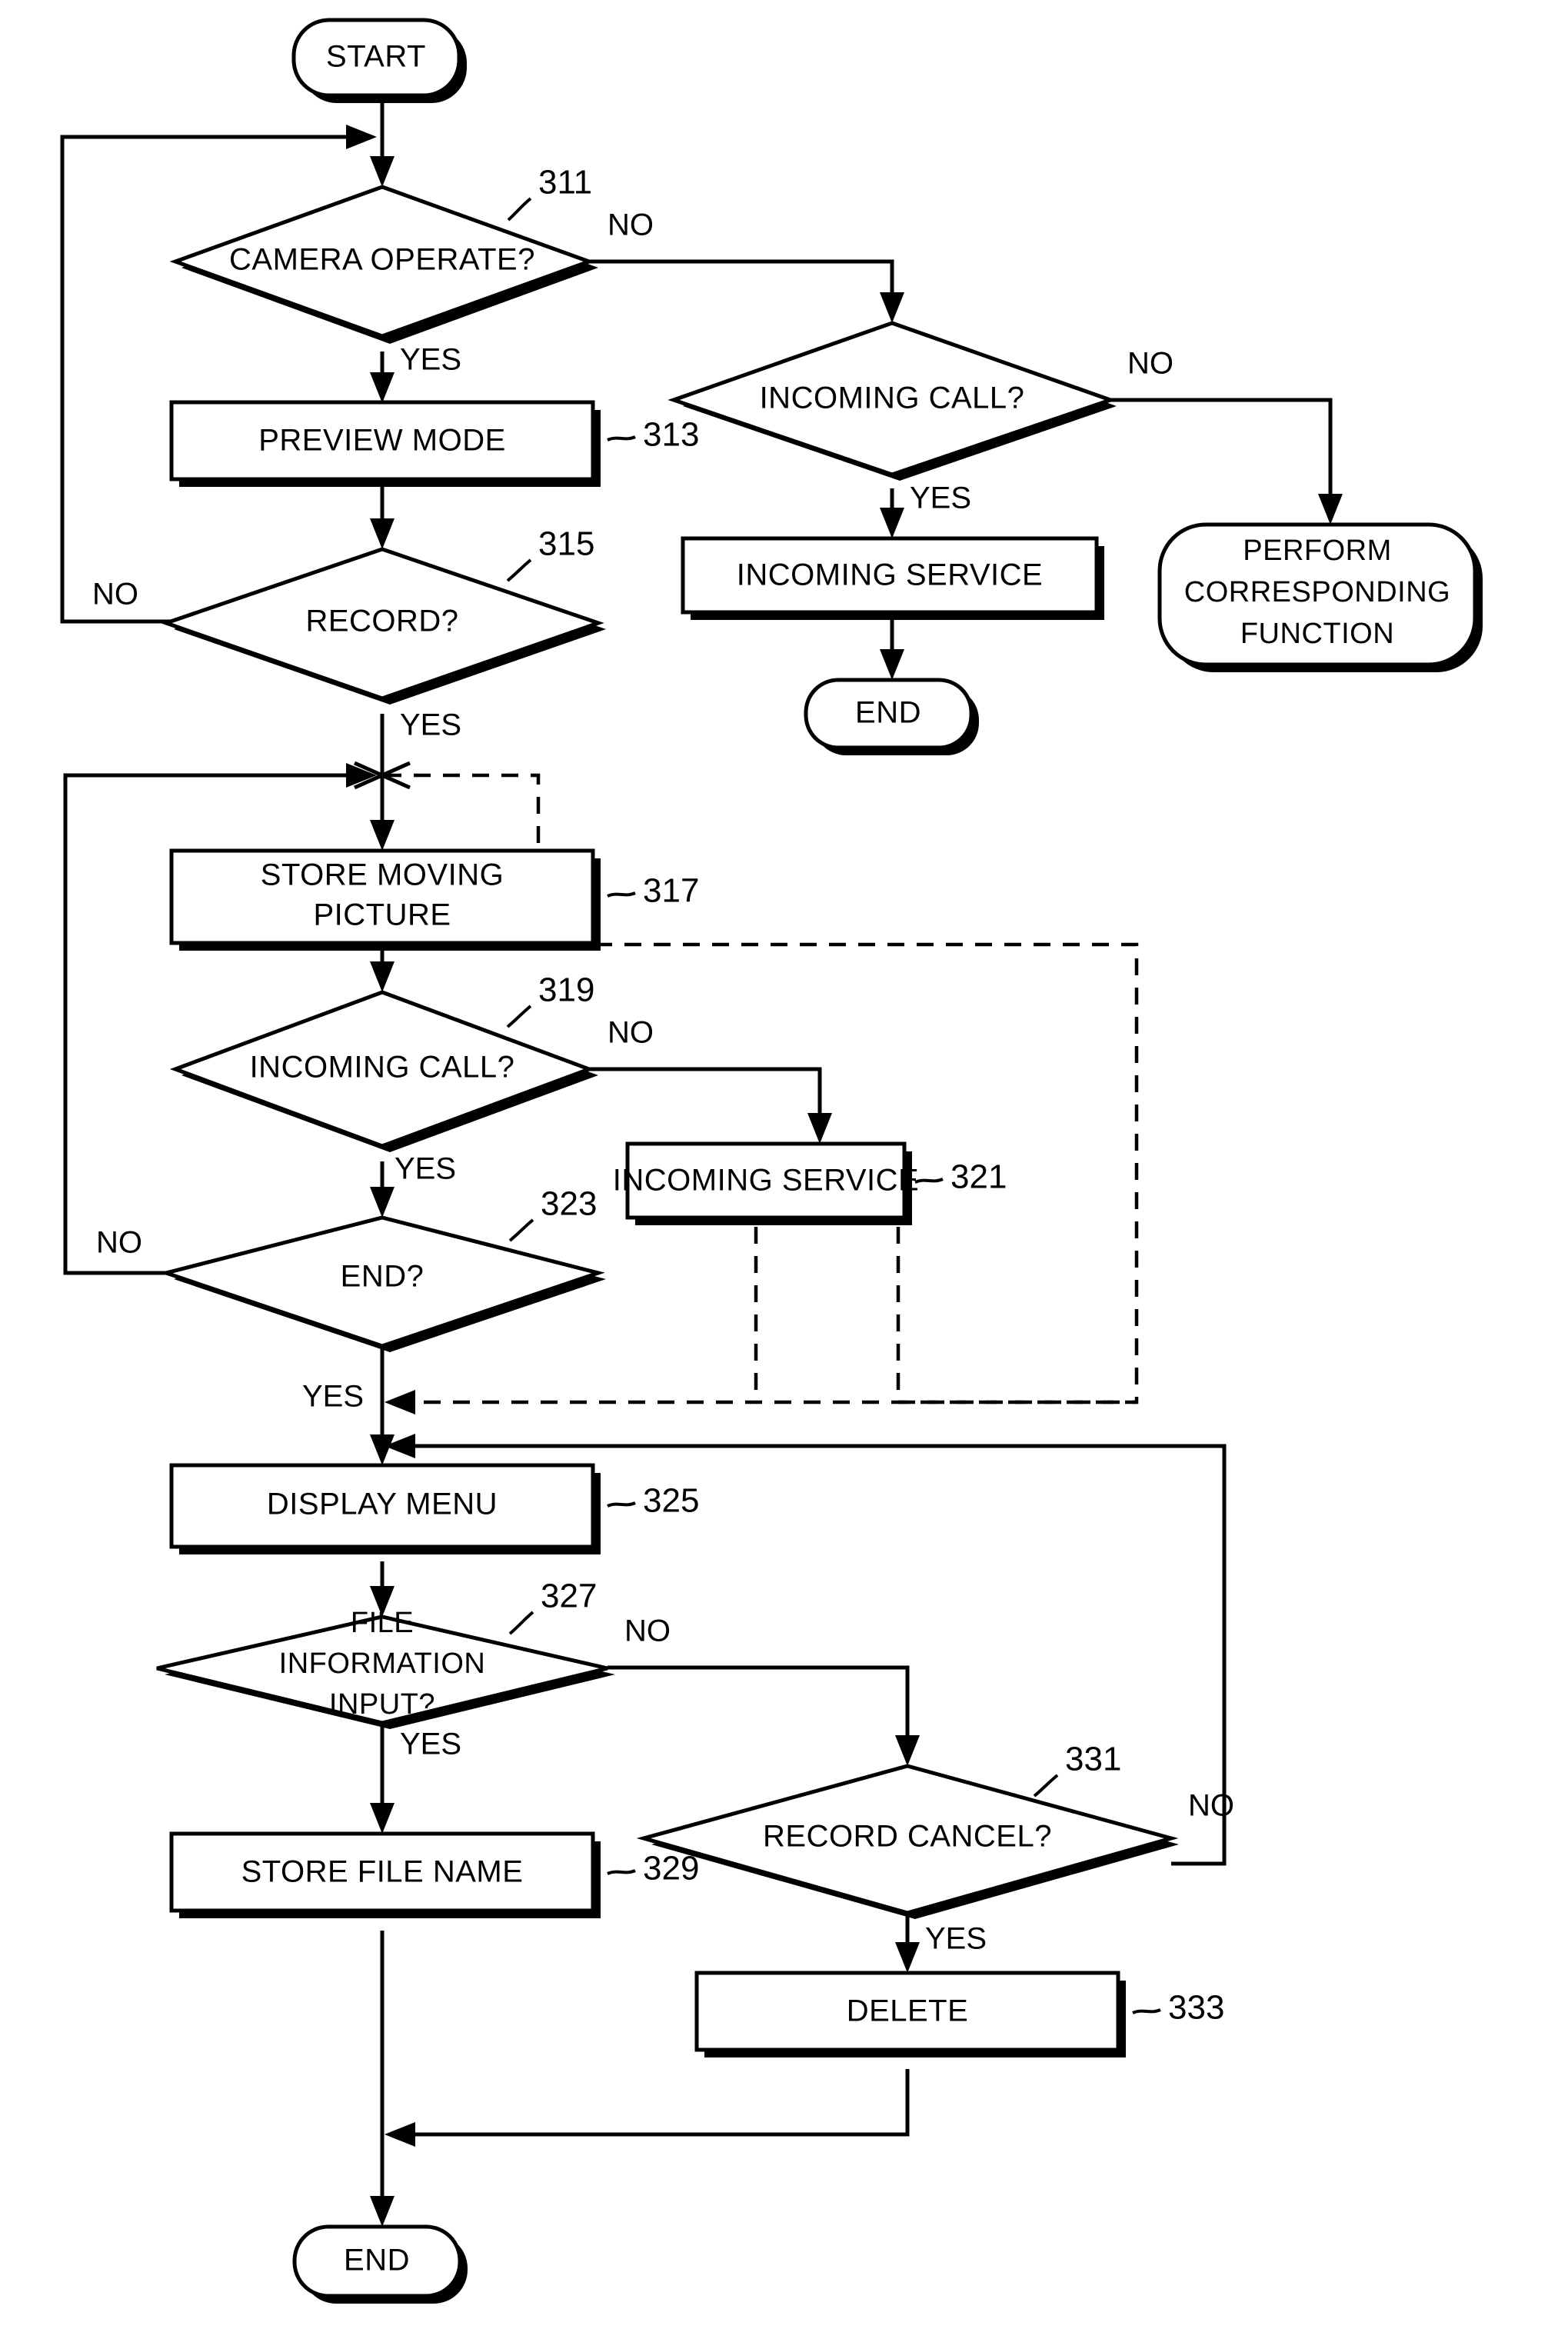  I want to click on ref-317-group: 317, so click(653, 891).